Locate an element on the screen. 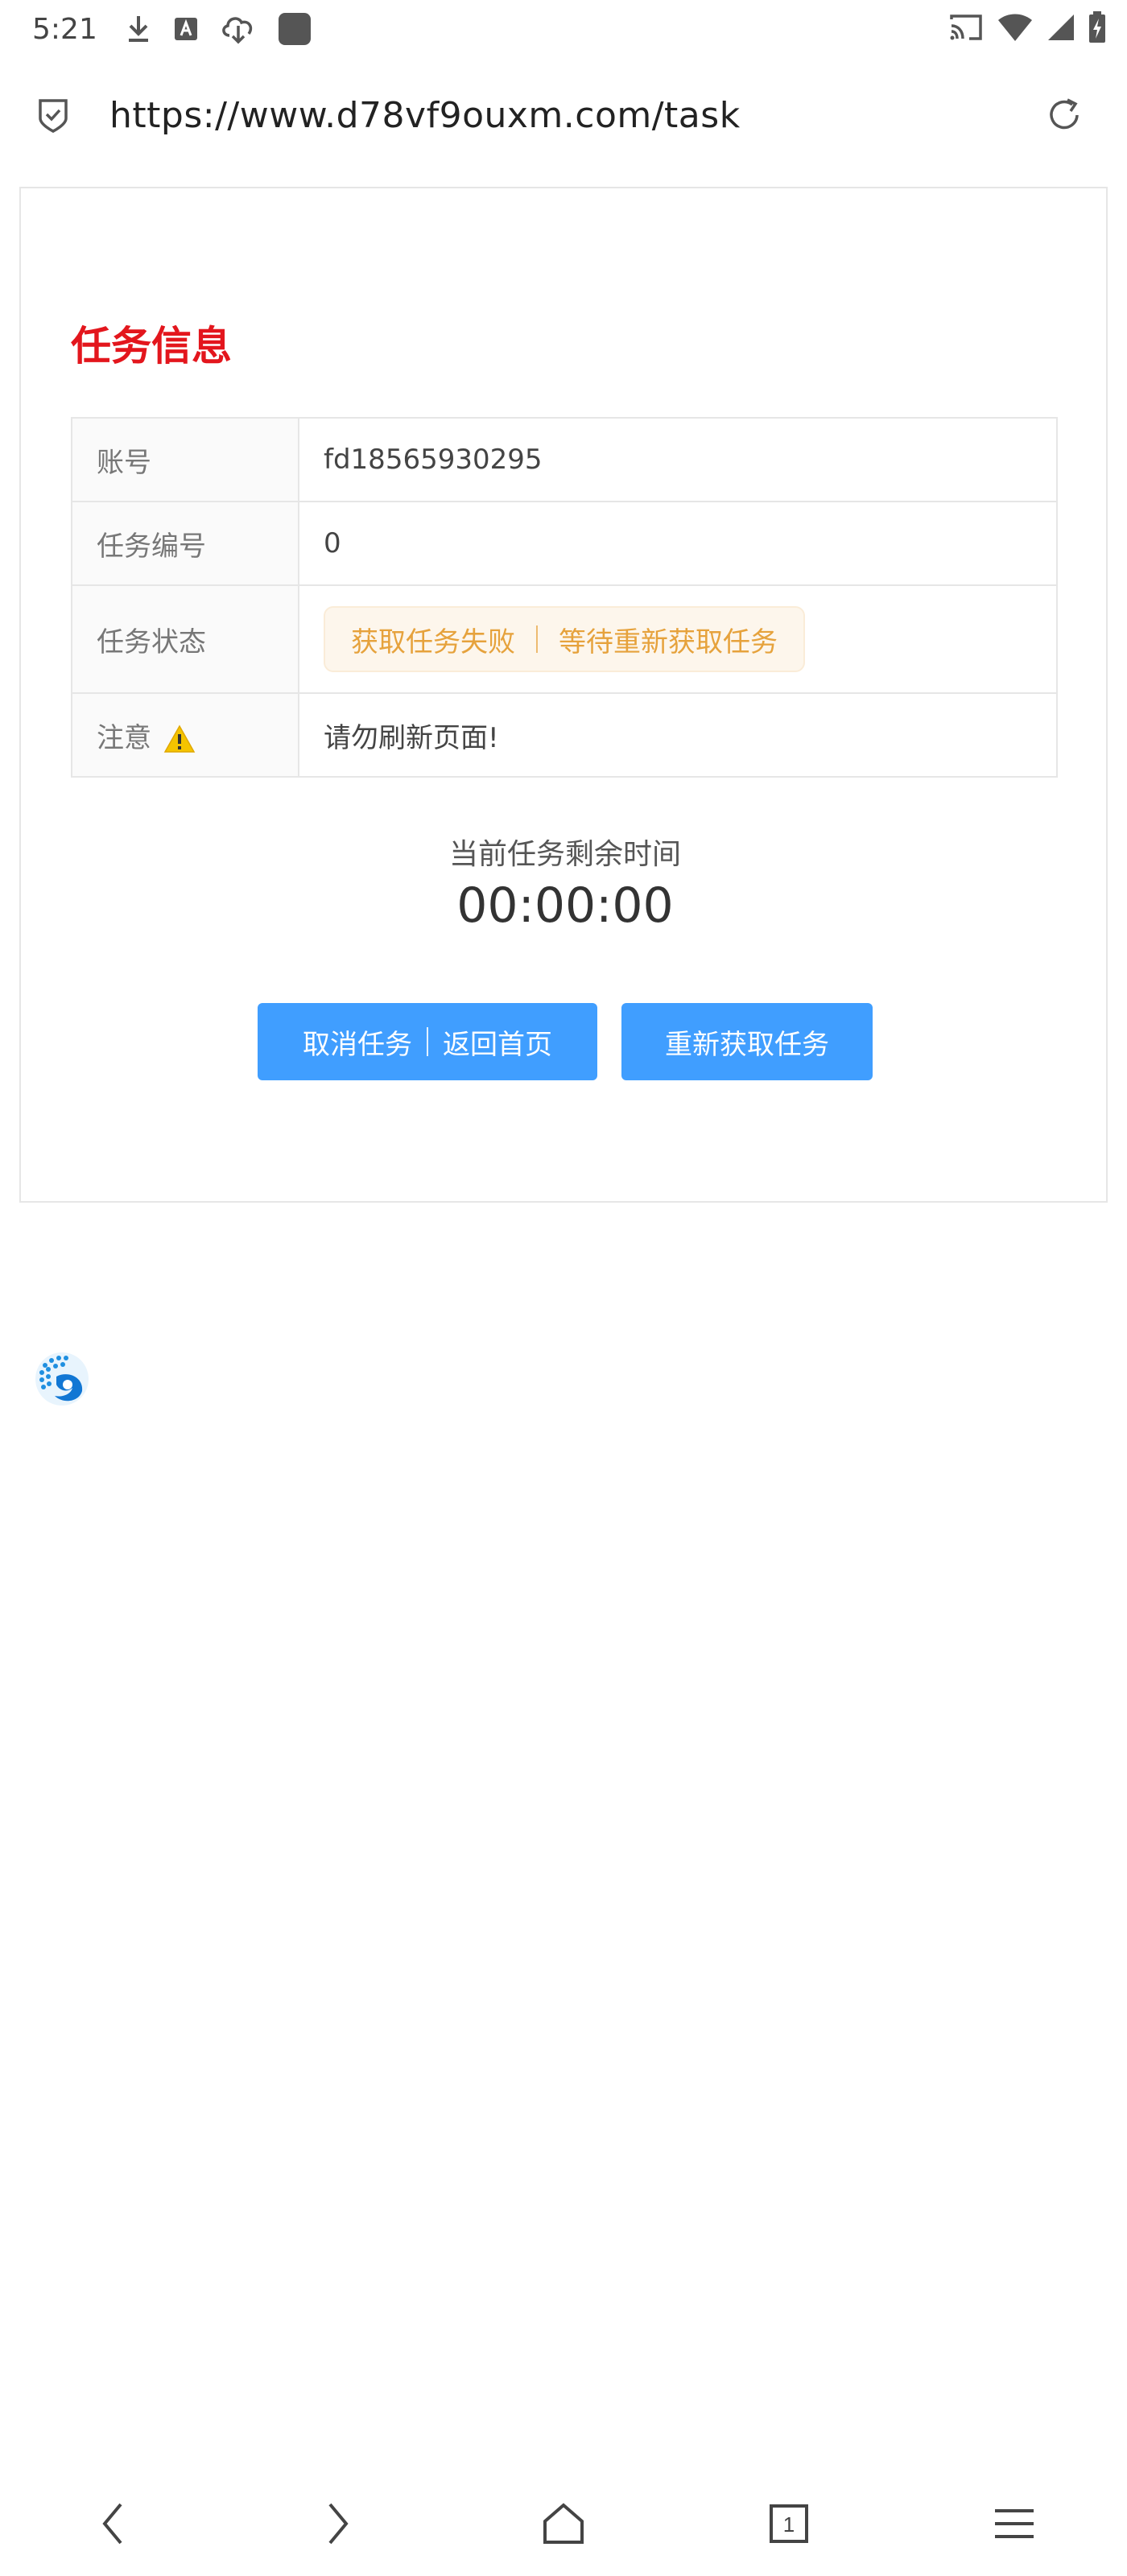 This screenshot has height=2576, width=1127. status-badge: 获取任务失败 等待重新获取任务 is located at coordinates (564, 639).